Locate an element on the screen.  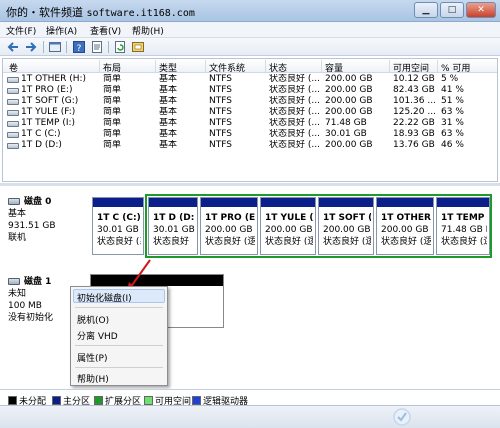
minimize-icon: ▁ is located at coordinates (426, 10).